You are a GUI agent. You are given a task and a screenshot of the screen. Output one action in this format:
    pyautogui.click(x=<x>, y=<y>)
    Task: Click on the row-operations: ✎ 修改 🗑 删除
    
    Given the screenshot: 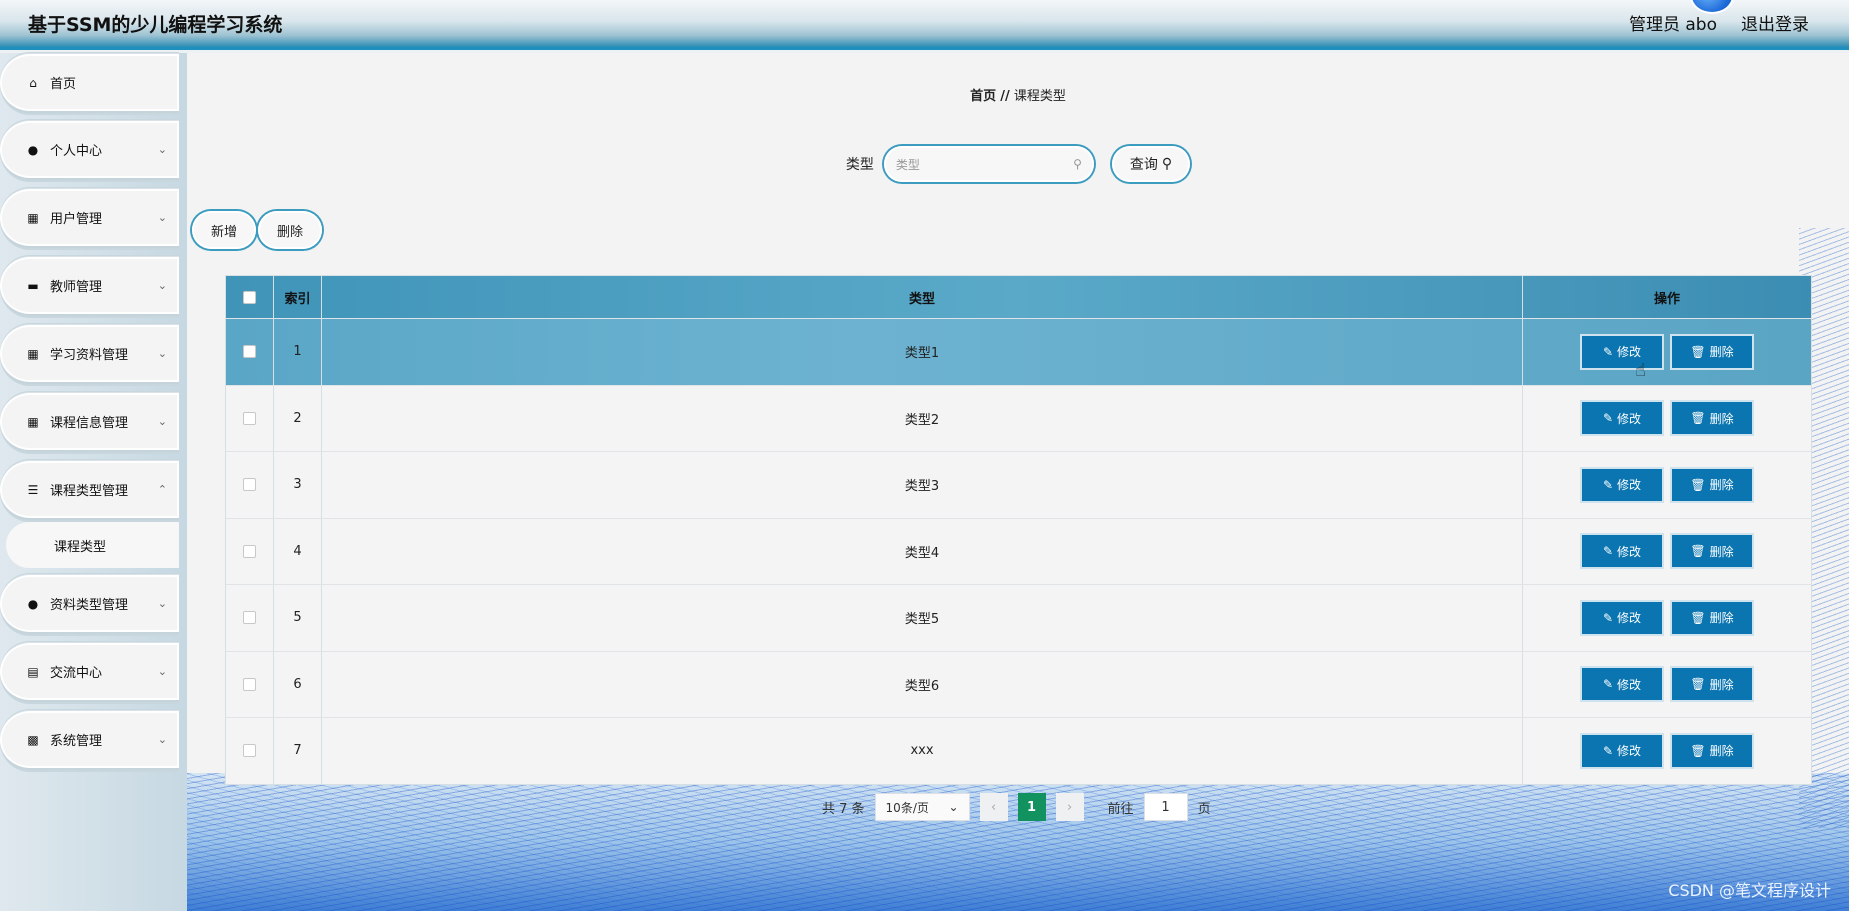 What is the action you would take?
    pyautogui.click(x=1667, y=618)
    